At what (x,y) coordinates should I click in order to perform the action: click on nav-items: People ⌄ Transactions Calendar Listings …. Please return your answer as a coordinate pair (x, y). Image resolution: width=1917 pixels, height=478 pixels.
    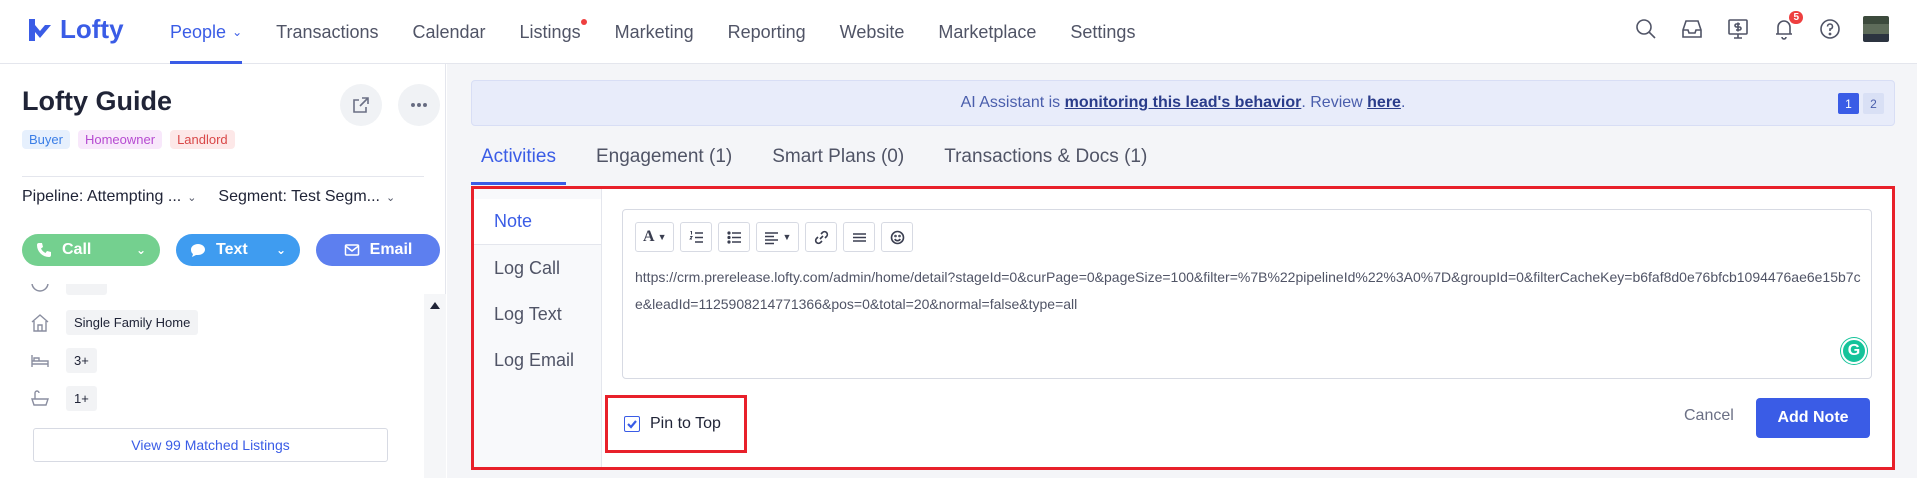
    Looking at the image, I should click on (669, 32).